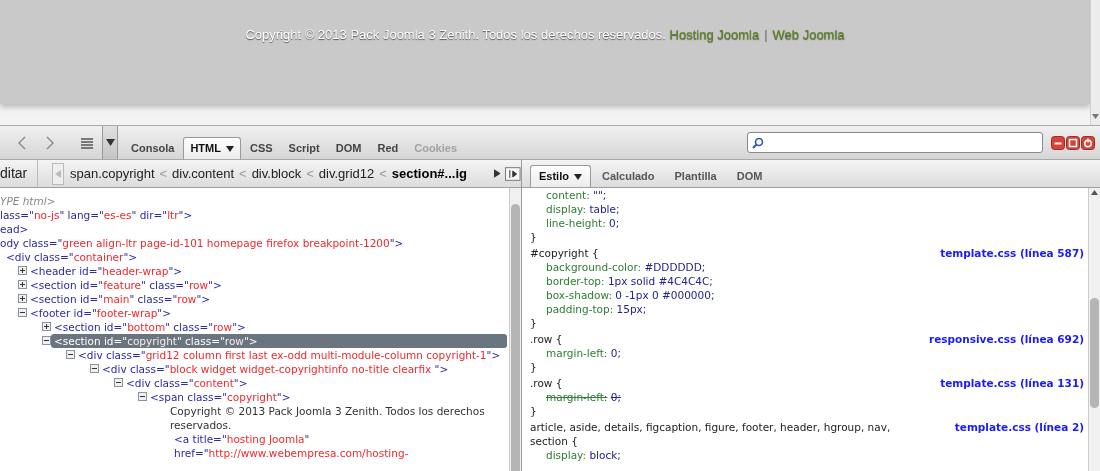 The image size is (1100, 471). Describe the element at coordinates (328, 418) in the screenshot. I see `node-text: Copyright © 2013 Pack Joomla 3 Zenith. Todos los derechos reservados.` at that location.